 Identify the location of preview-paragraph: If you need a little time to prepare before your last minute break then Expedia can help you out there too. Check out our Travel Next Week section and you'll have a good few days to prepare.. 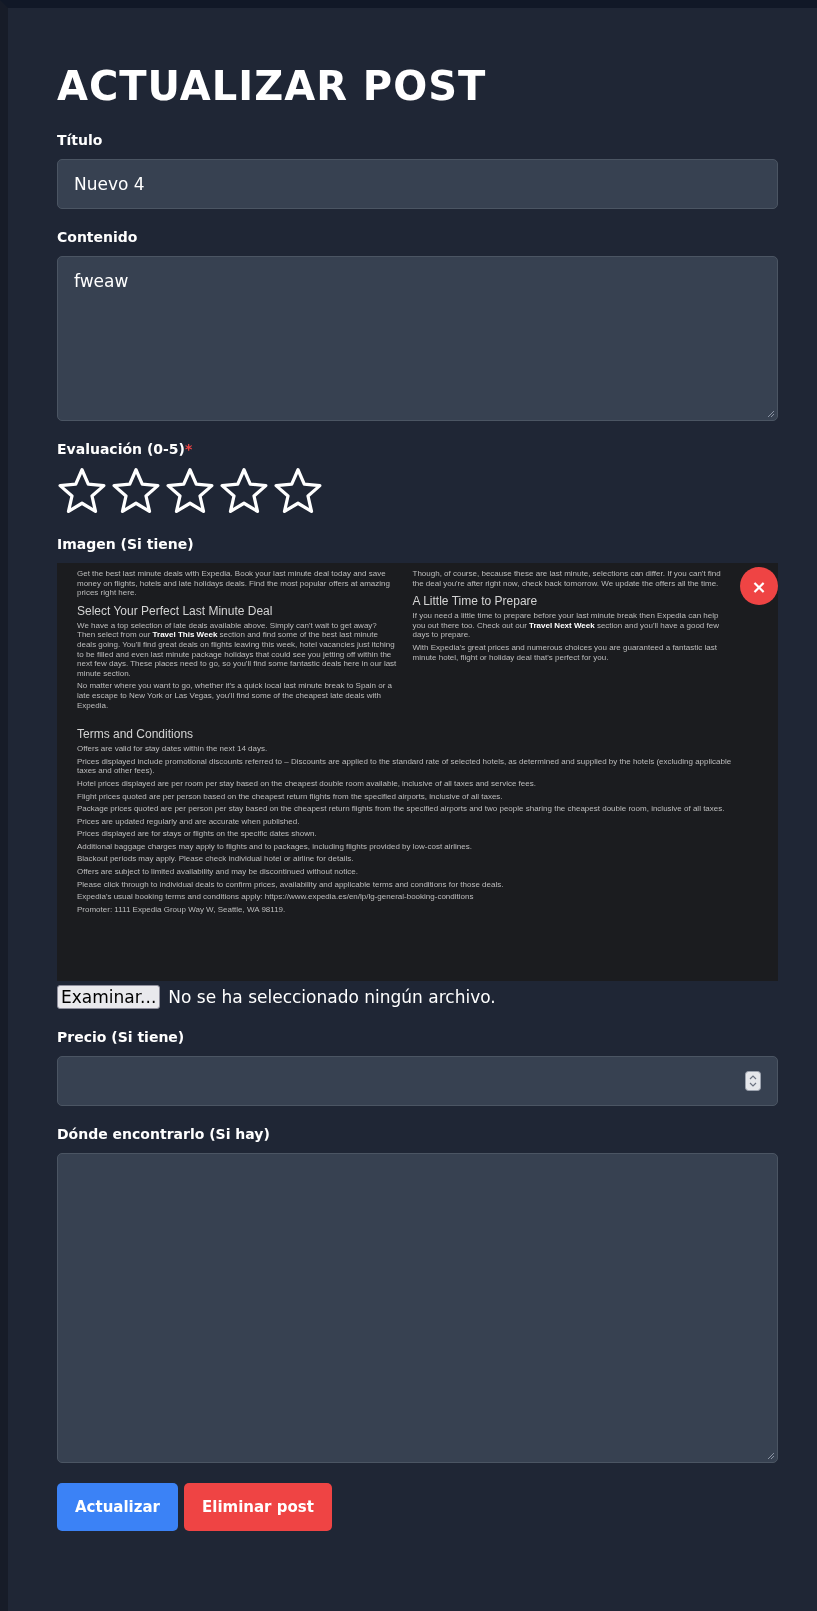
(566, 625).